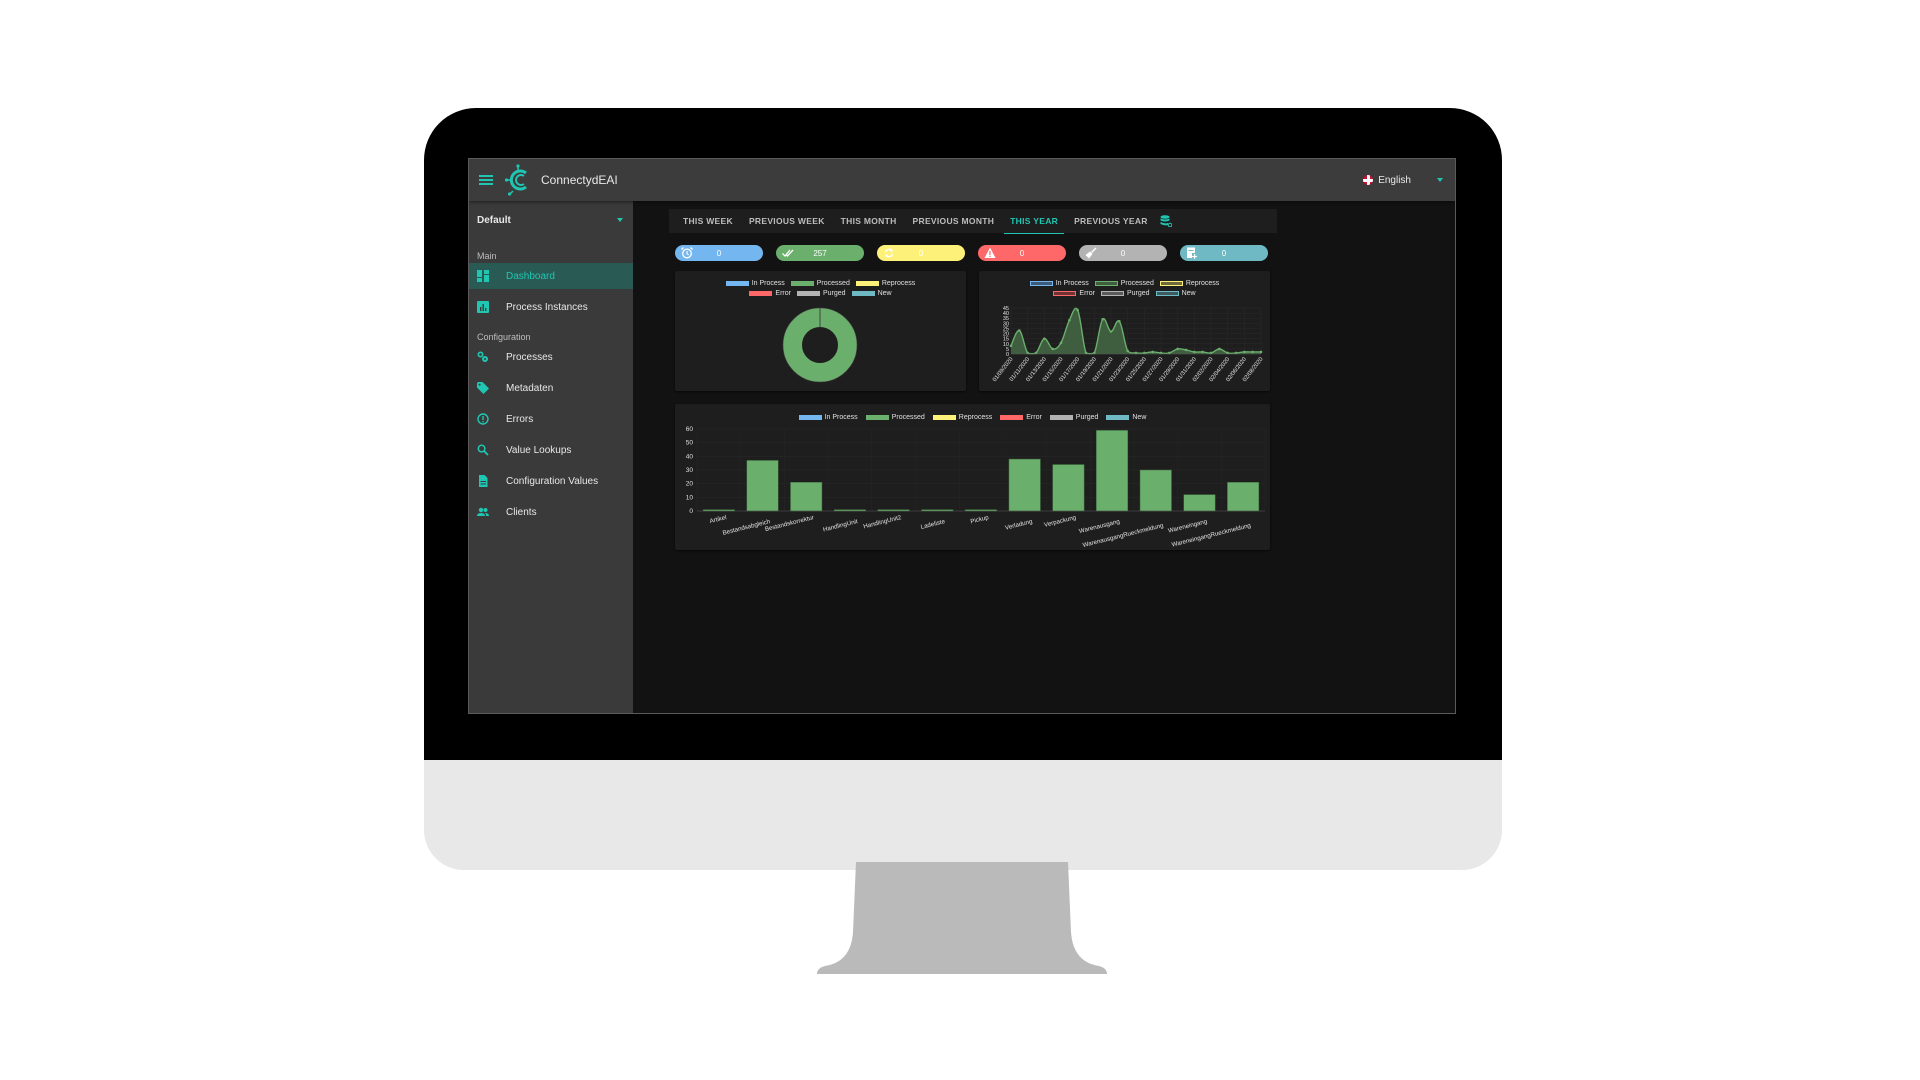 The height and width of the screenshot is (1080, 1920). I want to click on tab-this-year: THIS YEAR, so click(1034, 221).